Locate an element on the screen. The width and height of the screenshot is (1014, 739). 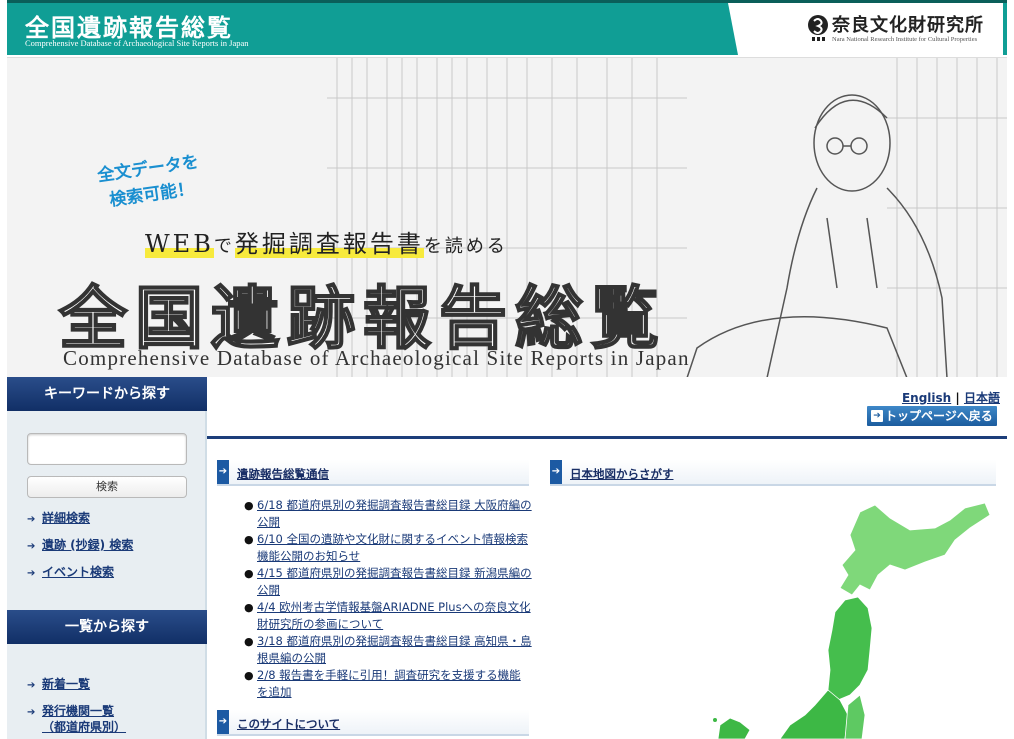
map-heading-label: 日本地図からさがす is located at coordinates (622, 474).